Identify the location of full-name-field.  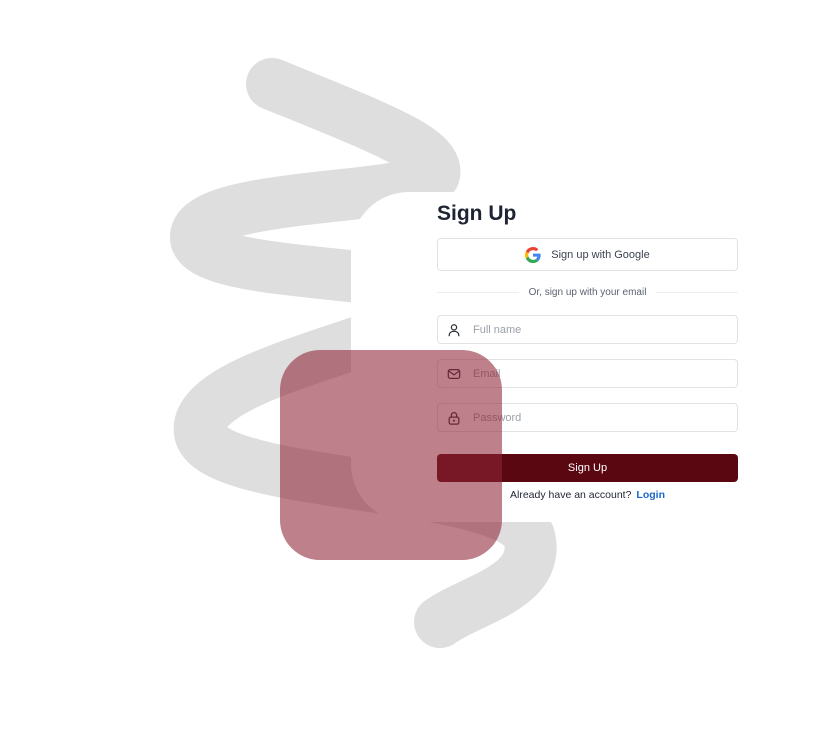
(587, 329).